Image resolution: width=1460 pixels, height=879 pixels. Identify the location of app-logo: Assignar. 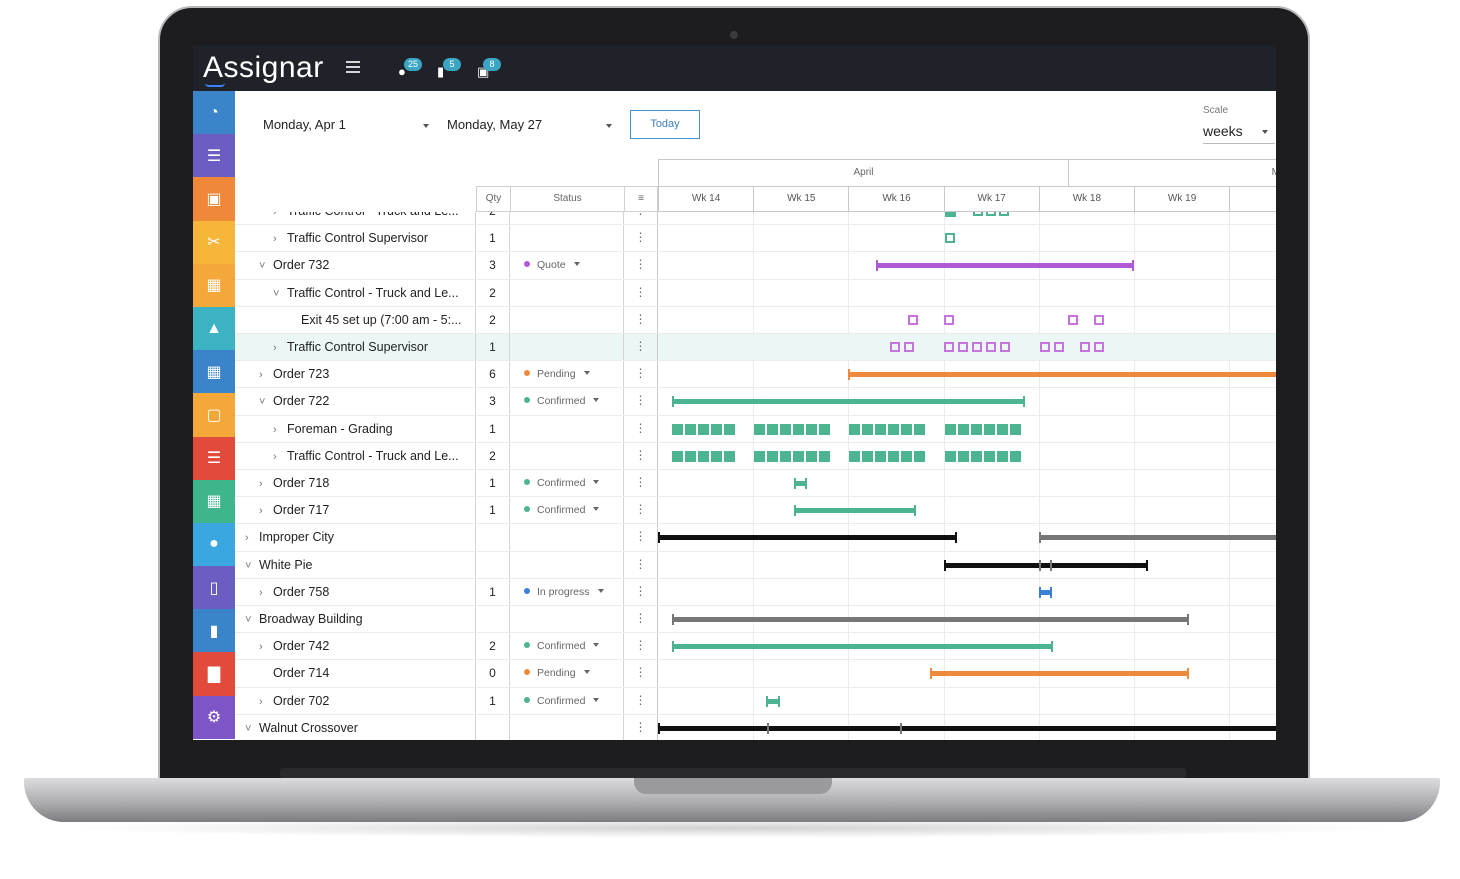
(263, 68).